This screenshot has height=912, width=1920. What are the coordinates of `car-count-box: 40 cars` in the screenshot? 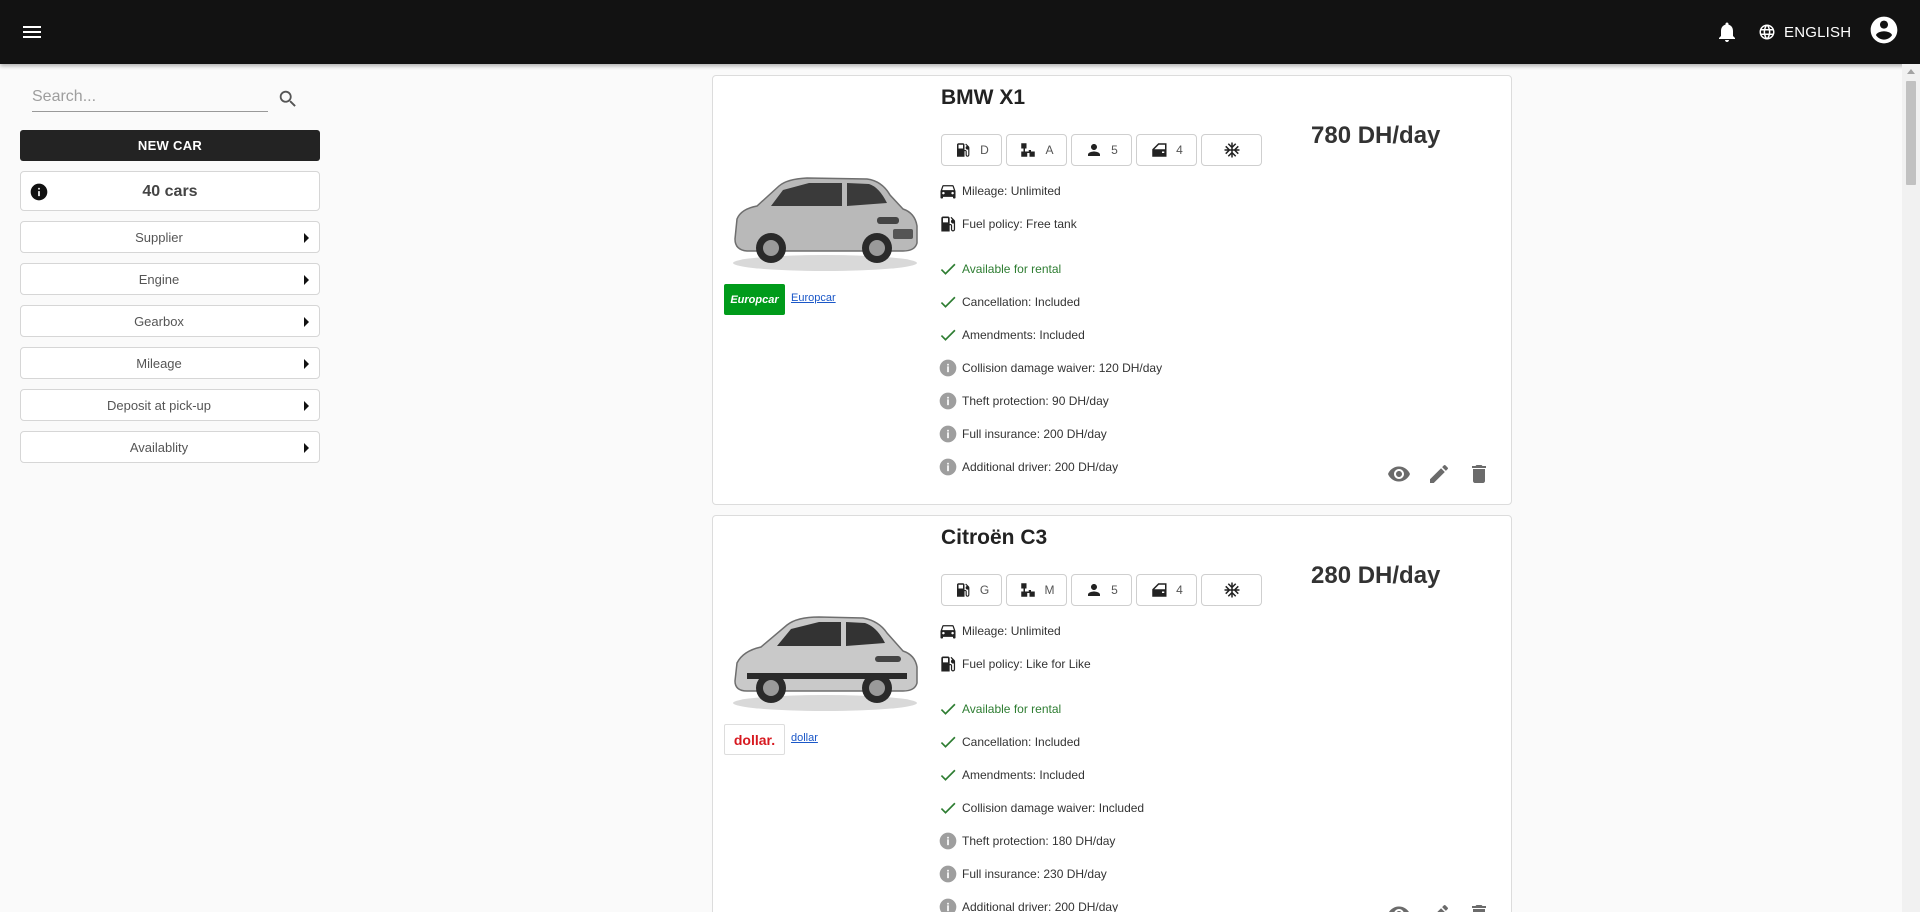 It's located at (170, 191).